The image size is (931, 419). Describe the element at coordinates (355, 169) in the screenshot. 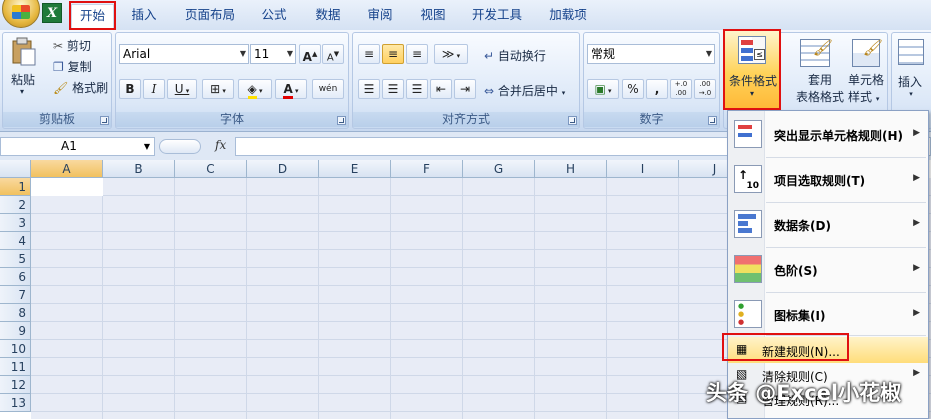

I see `column-header: E` at that location.